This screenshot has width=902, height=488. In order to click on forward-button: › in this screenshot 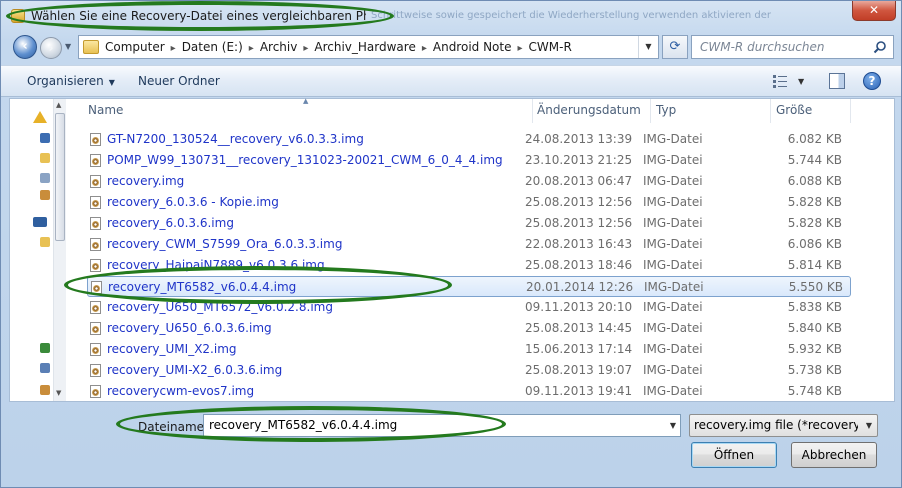, I will do `click(51, 48)`.